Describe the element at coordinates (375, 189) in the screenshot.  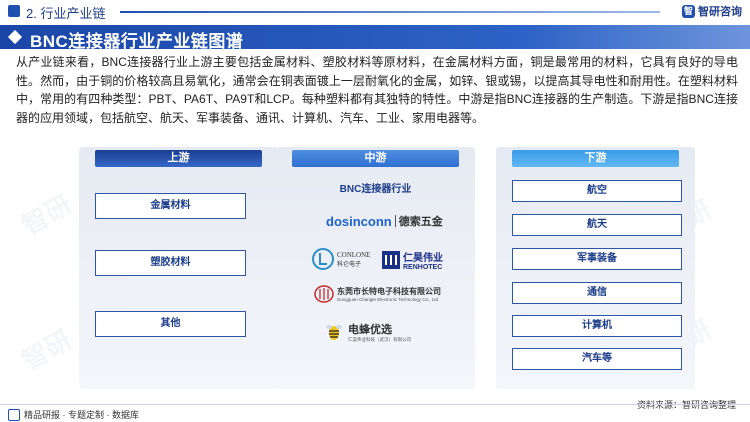
I see `midstream-label: BNC连接器行业` at that location.